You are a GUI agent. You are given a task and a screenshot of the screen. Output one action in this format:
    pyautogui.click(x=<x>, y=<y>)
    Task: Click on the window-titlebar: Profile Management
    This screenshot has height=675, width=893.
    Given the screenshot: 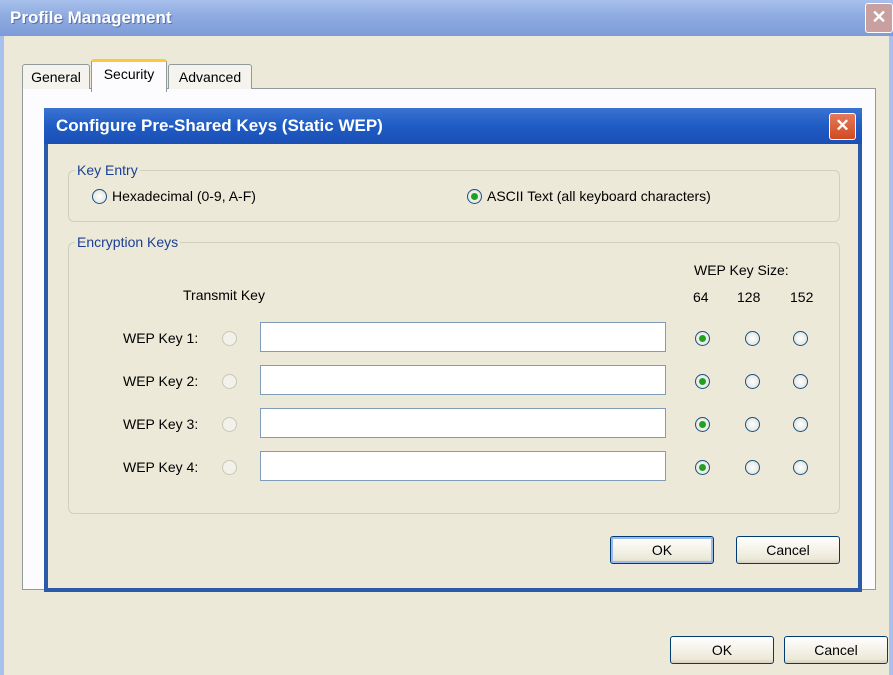 What is the action you would take?
    pyautogui.click(x=446, y=18)
    